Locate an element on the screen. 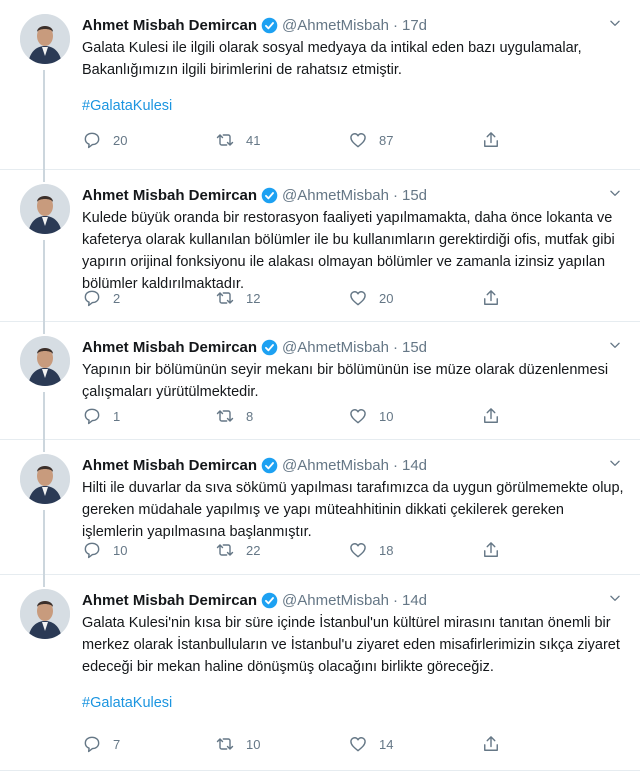  reply-count: 1 is located at coordinates (117, 416).